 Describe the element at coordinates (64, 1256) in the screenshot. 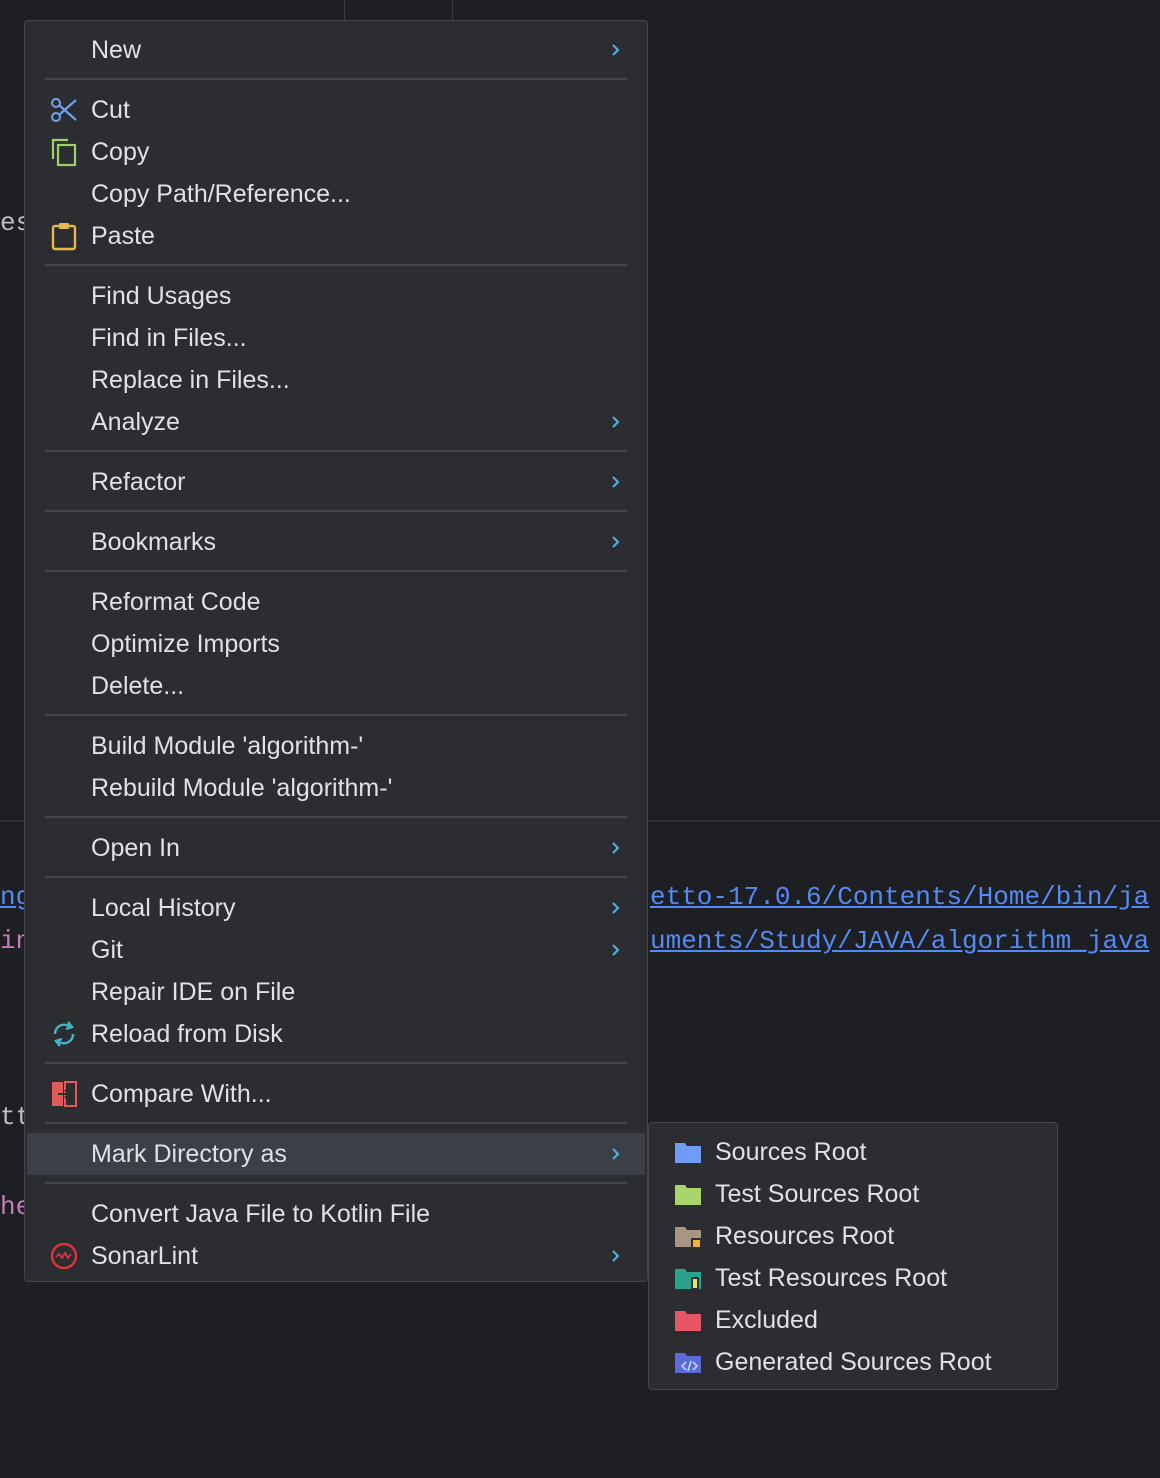

I see `sonarlint-icon` at that location.